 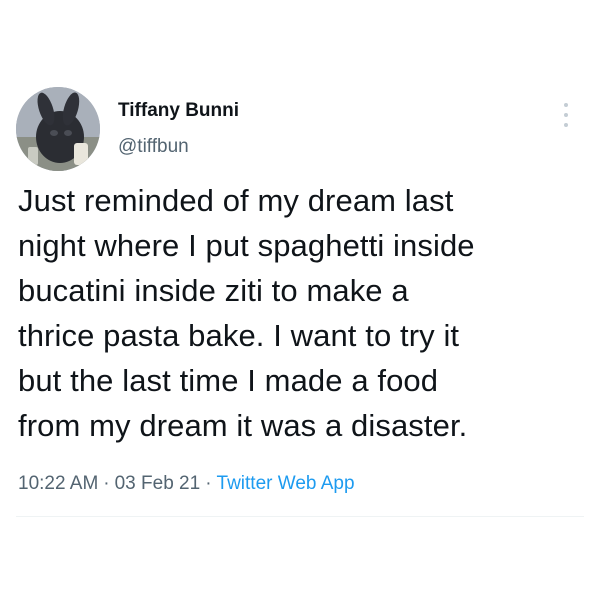 What do you see at coordinates (178, 111) in the screenshot?
I see `author-display-name: Tiffany Bunni` at bounding box center [178, 111].